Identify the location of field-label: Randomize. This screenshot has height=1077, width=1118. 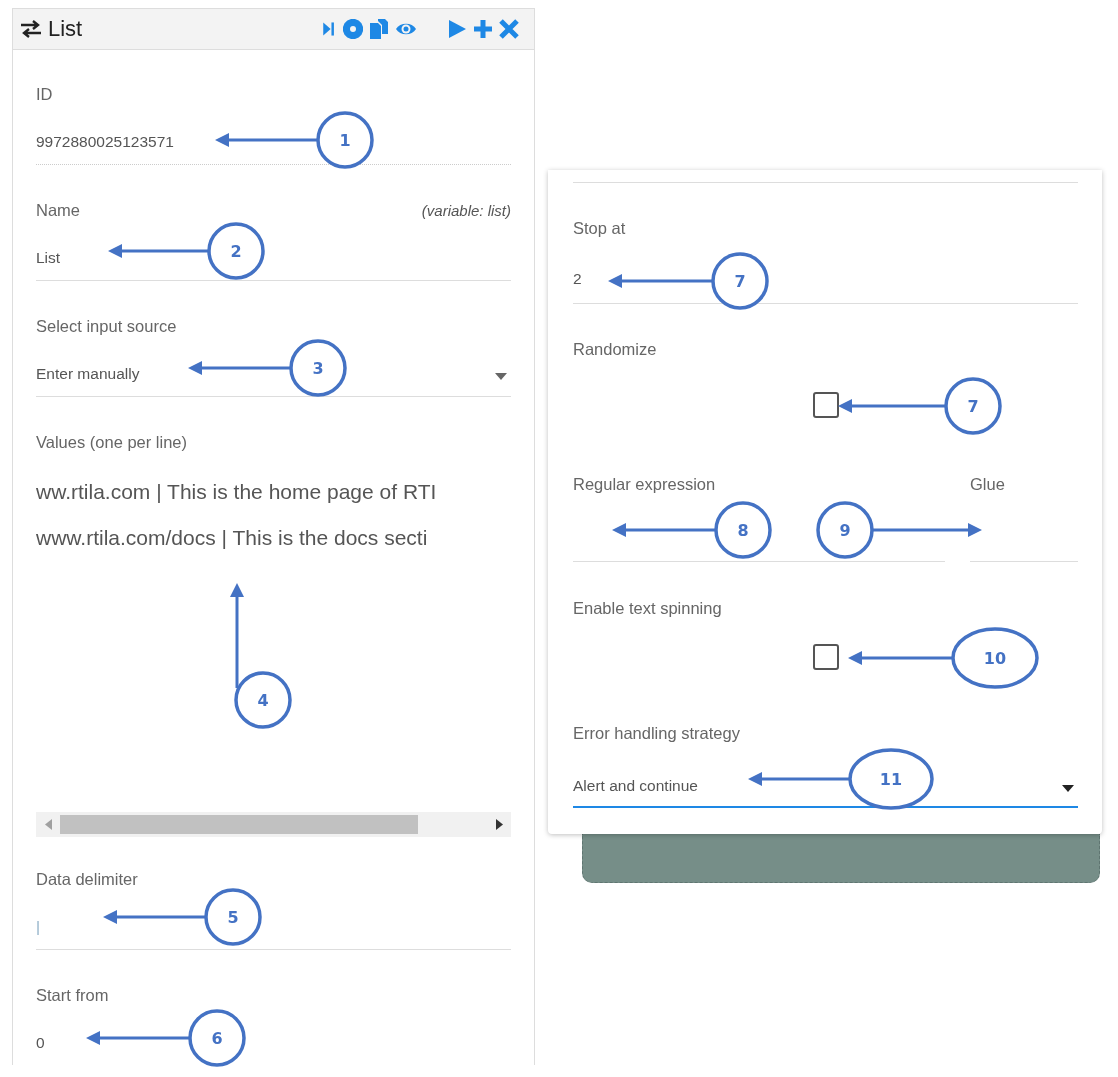
(615, 349).